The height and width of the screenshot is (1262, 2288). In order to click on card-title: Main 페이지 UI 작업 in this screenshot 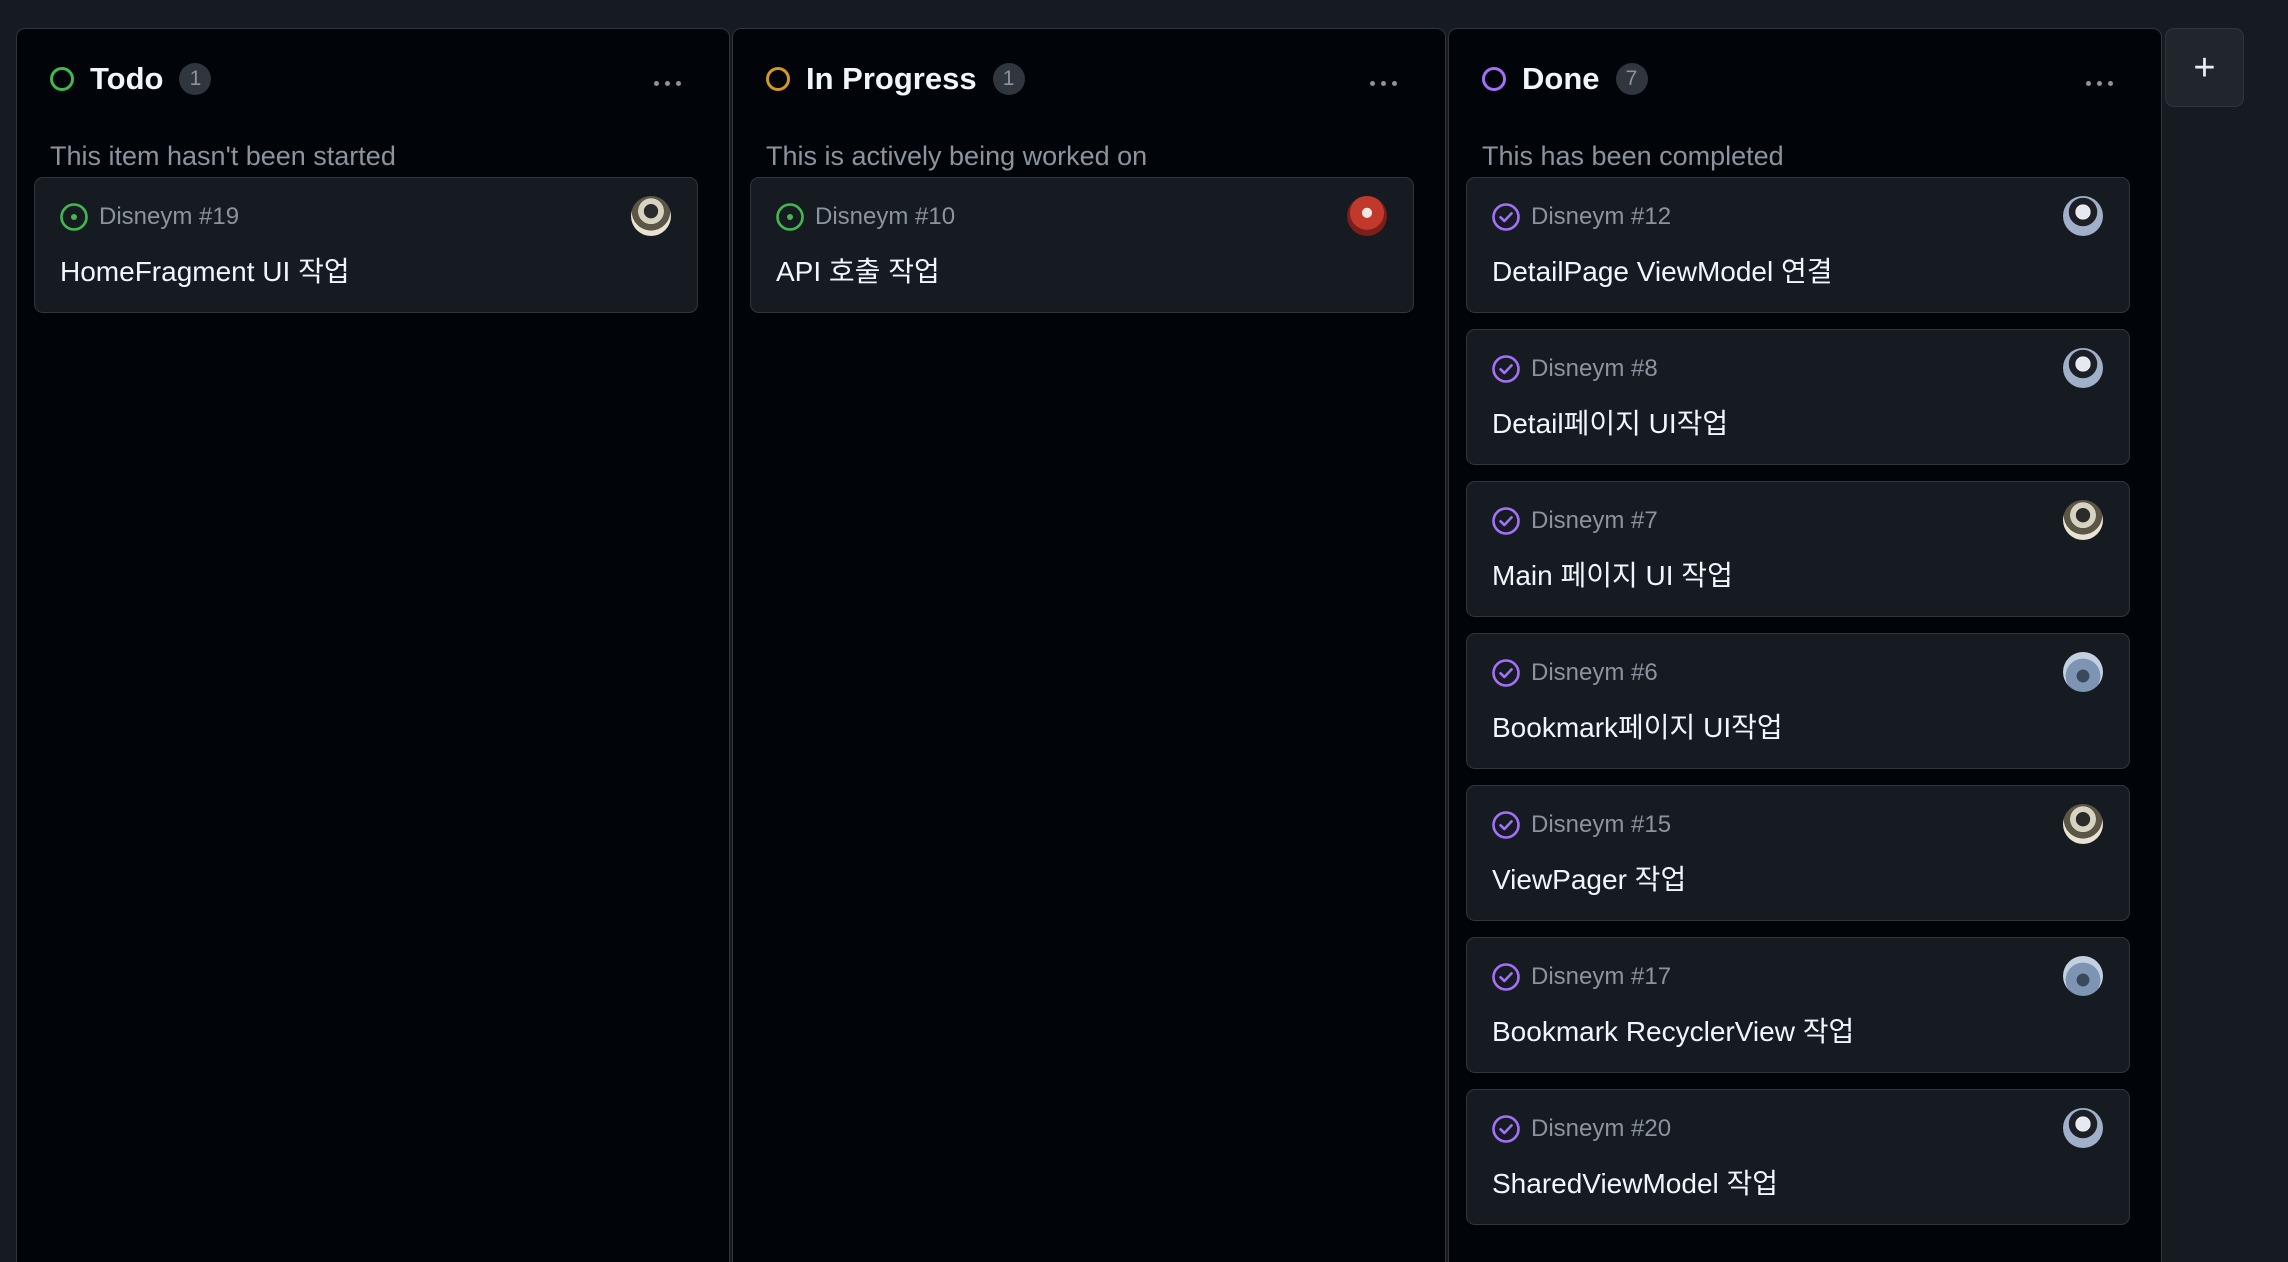, I will do `click(1612, 574)`.